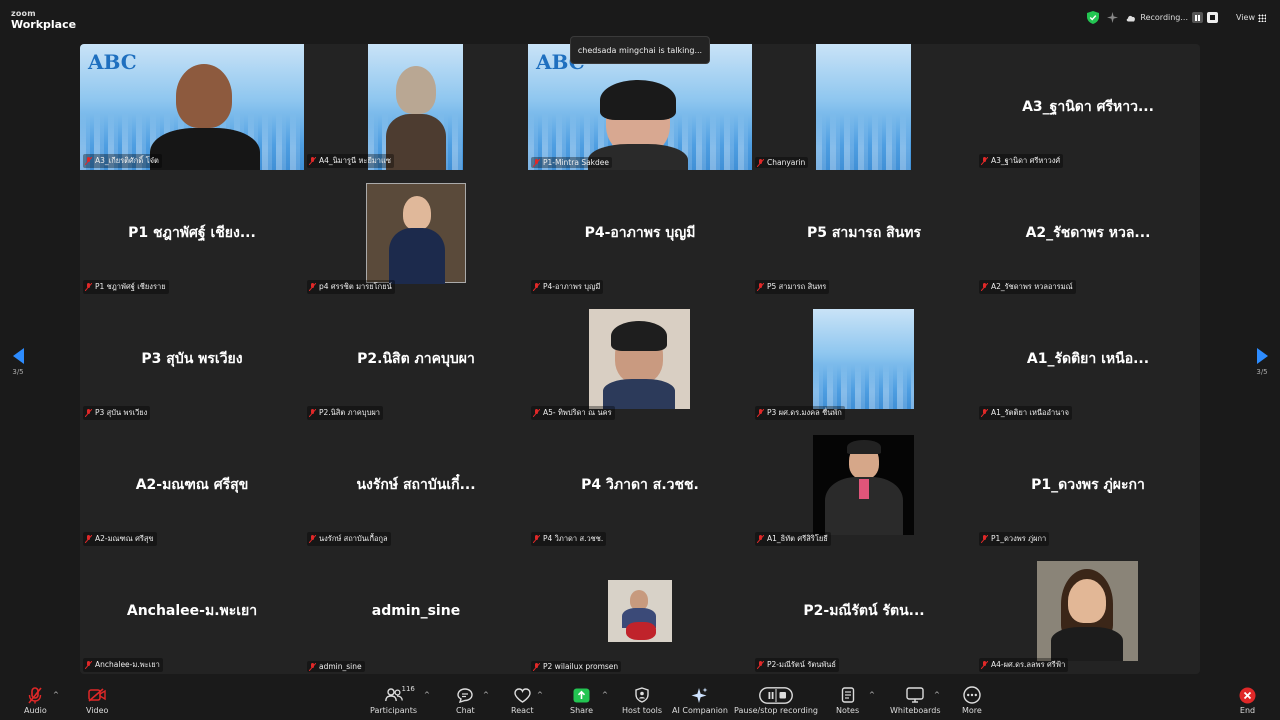 The image size is (1280, 720). What do you see at coordinates (35, 700) in the screenshot?
I see `audio-button: Audio` at bounding box center [35, 700].